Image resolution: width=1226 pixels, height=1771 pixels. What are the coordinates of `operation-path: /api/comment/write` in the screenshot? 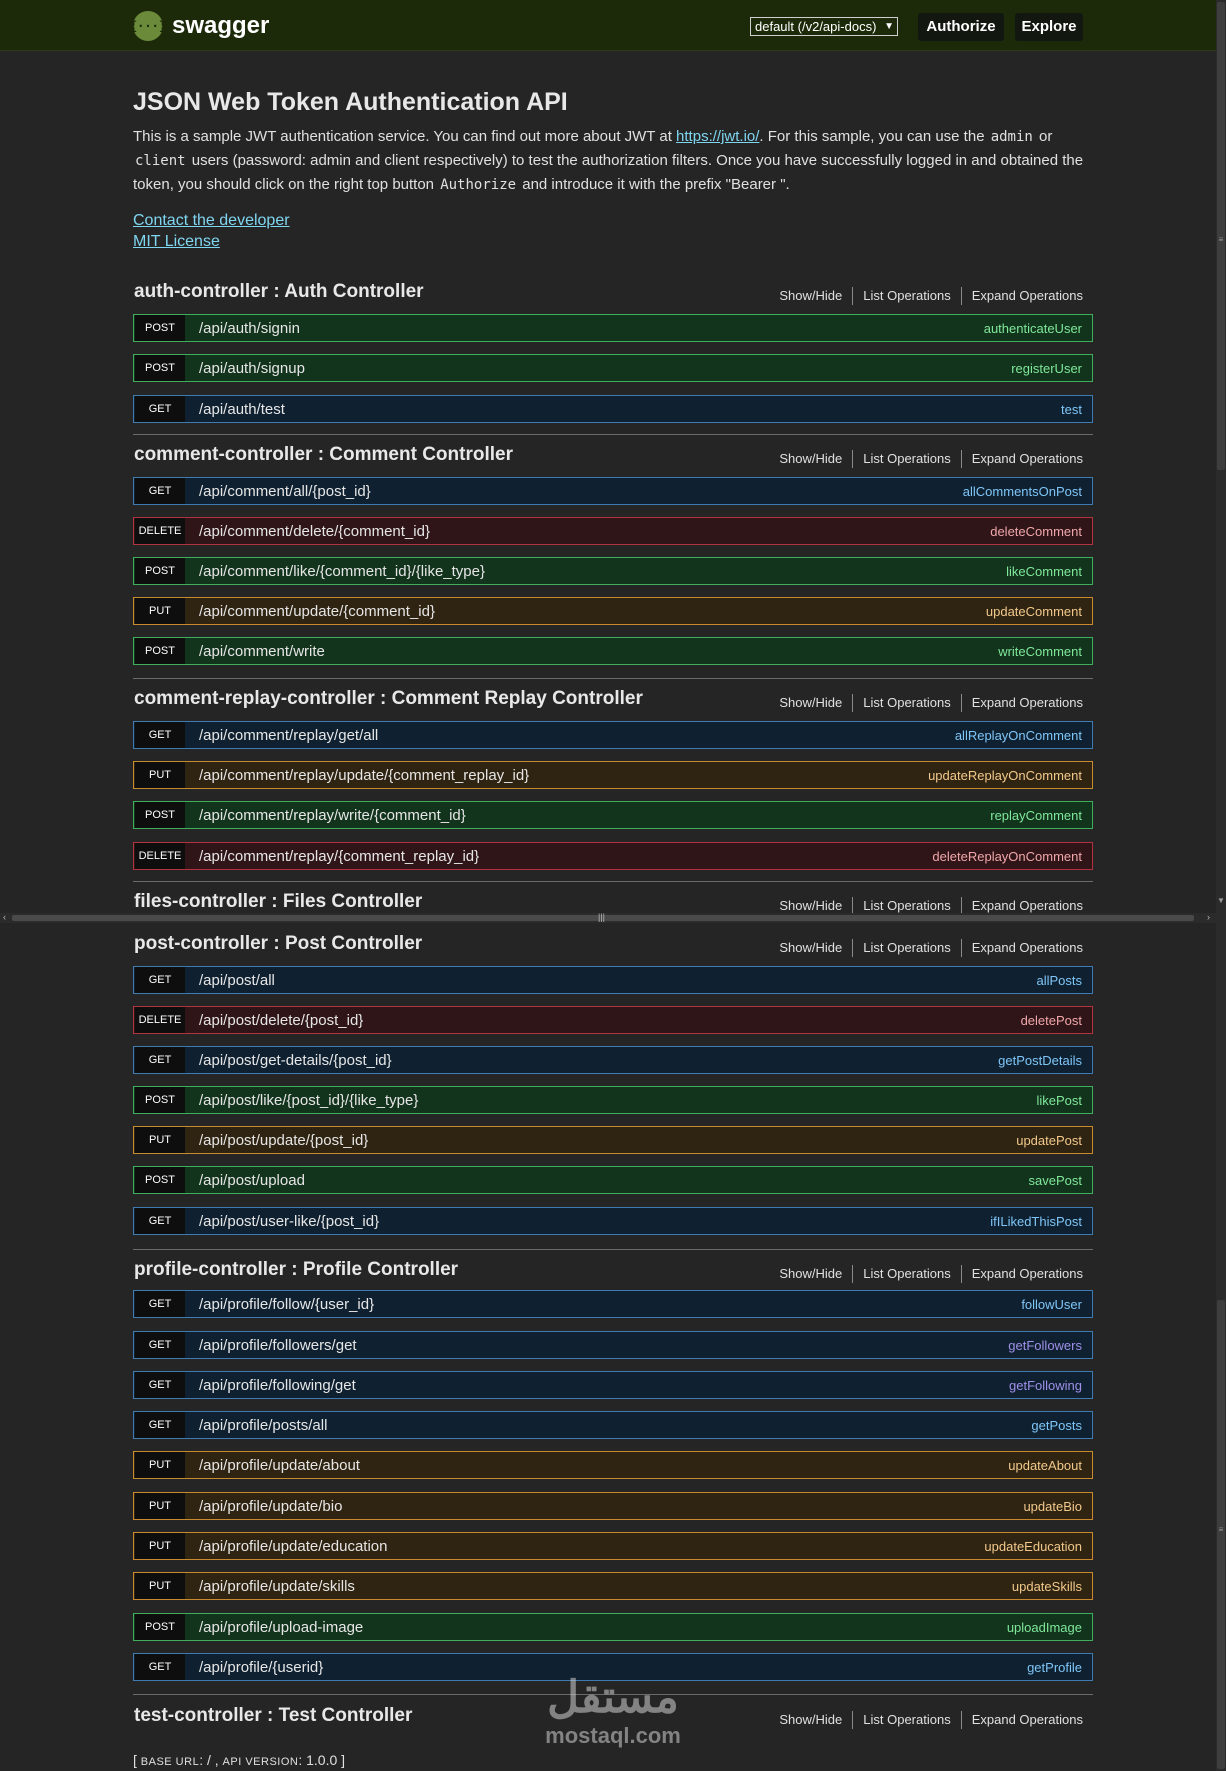 It's located at (598, 651).